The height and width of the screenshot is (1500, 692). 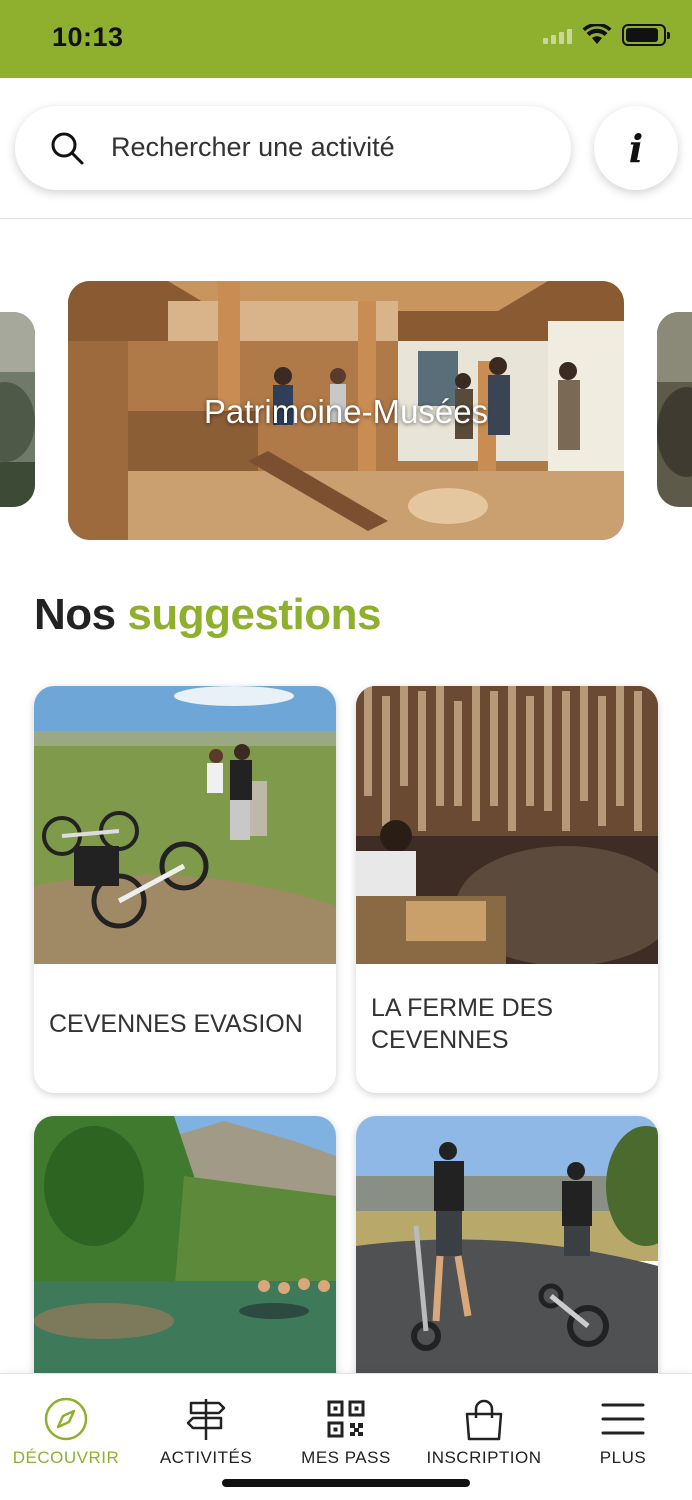 I want to click on info-icon: i, so click(x=636, y=148).